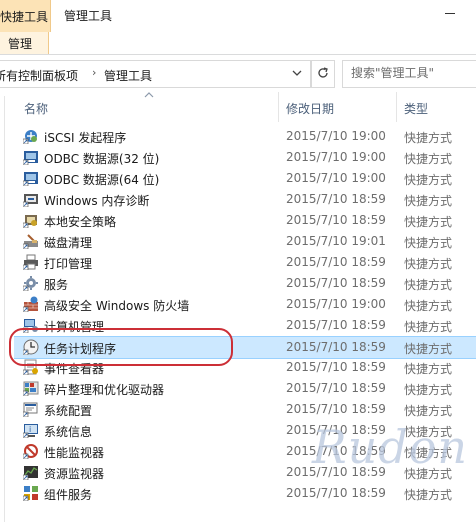 This screenshot has width=476, height=522. I want to click on address-dropdown-icon, so click(297, 73).